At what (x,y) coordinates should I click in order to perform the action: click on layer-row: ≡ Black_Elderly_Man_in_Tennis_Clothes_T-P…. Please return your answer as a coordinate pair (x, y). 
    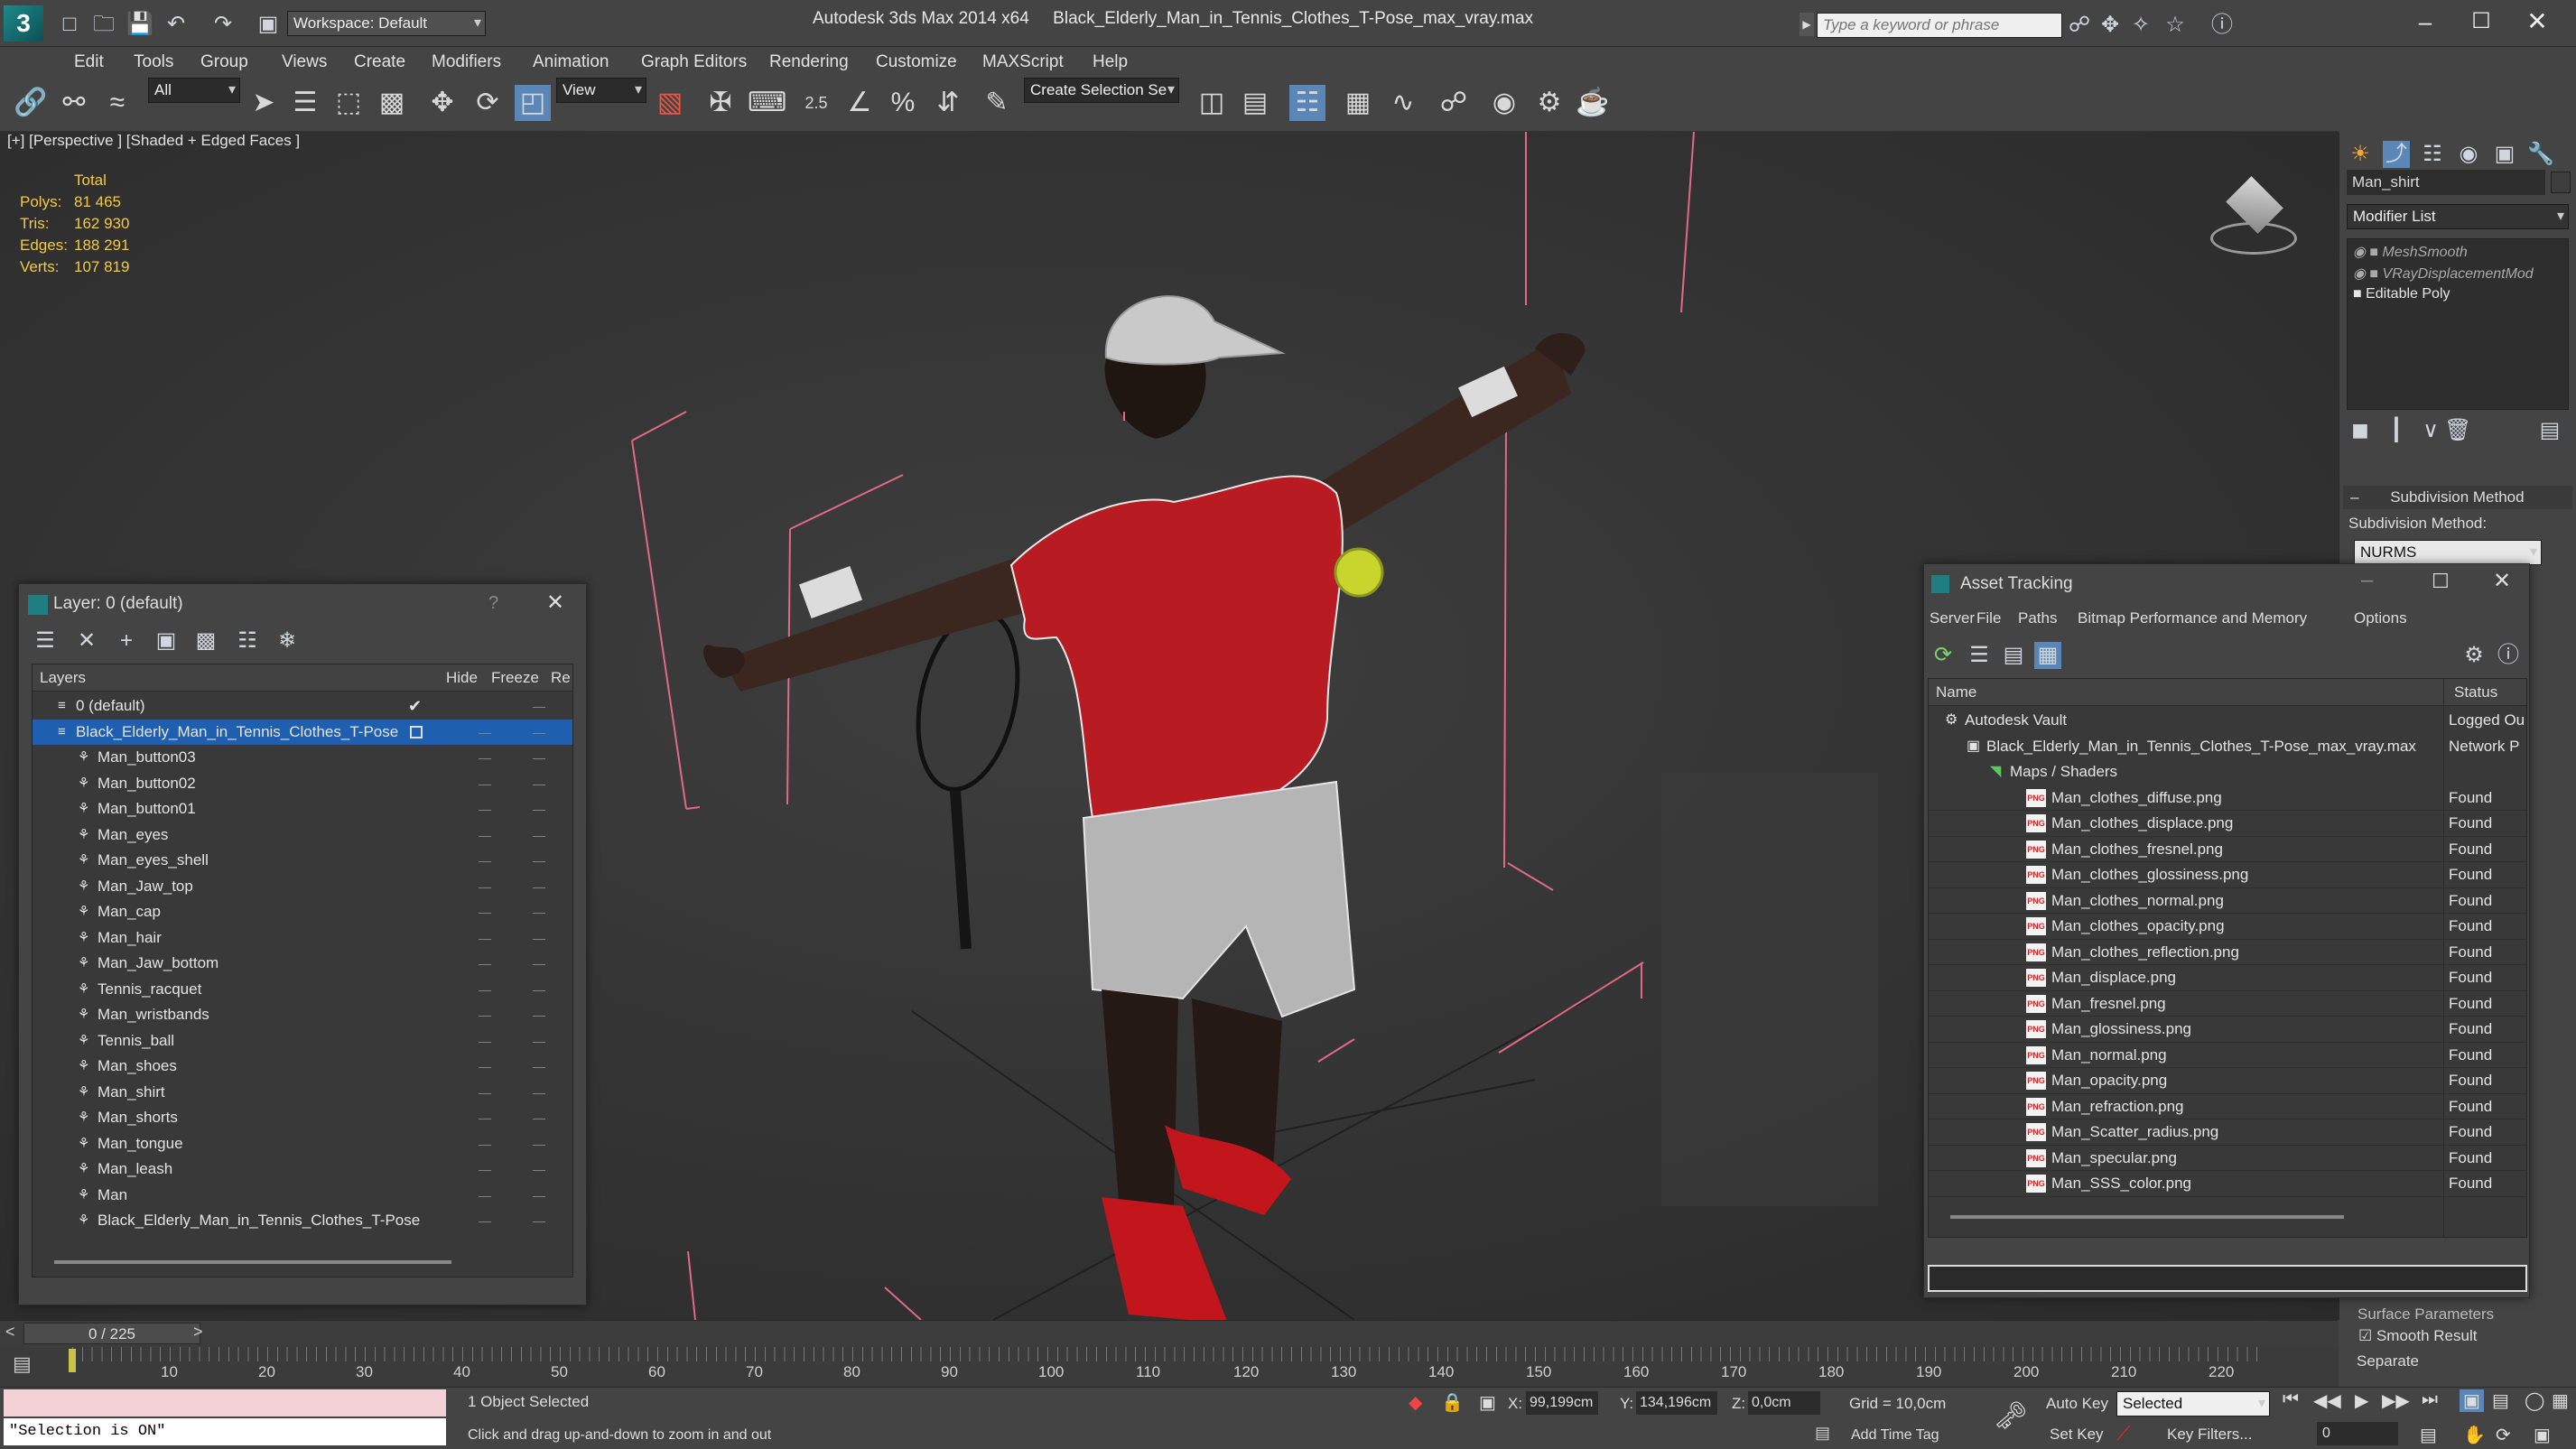
    Looking at the image, I should click on (302, 732).